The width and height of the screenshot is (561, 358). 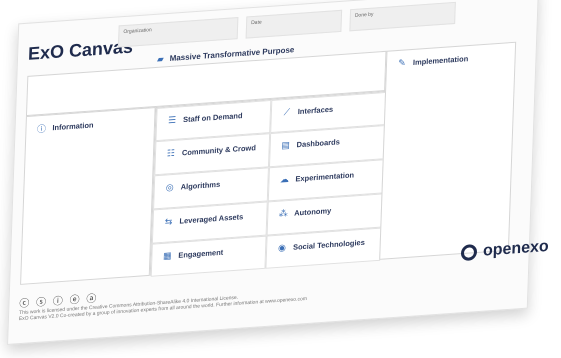 What do you see at coordinates (212, 117) in the screenshot?
I see `staff-on-demand-label: Staff on Demand` at bounding box center [212, 117].